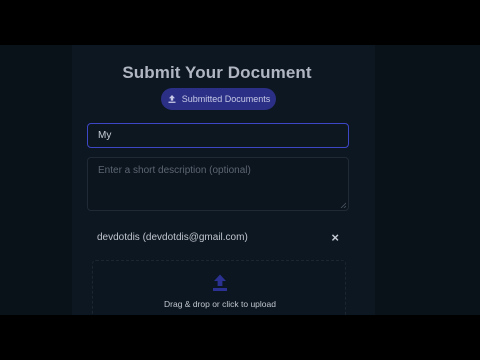  What do you see at coordinates (343, 205) in the screenshot?
I see `resize-grip-icon` at bounding box center [343, 205].